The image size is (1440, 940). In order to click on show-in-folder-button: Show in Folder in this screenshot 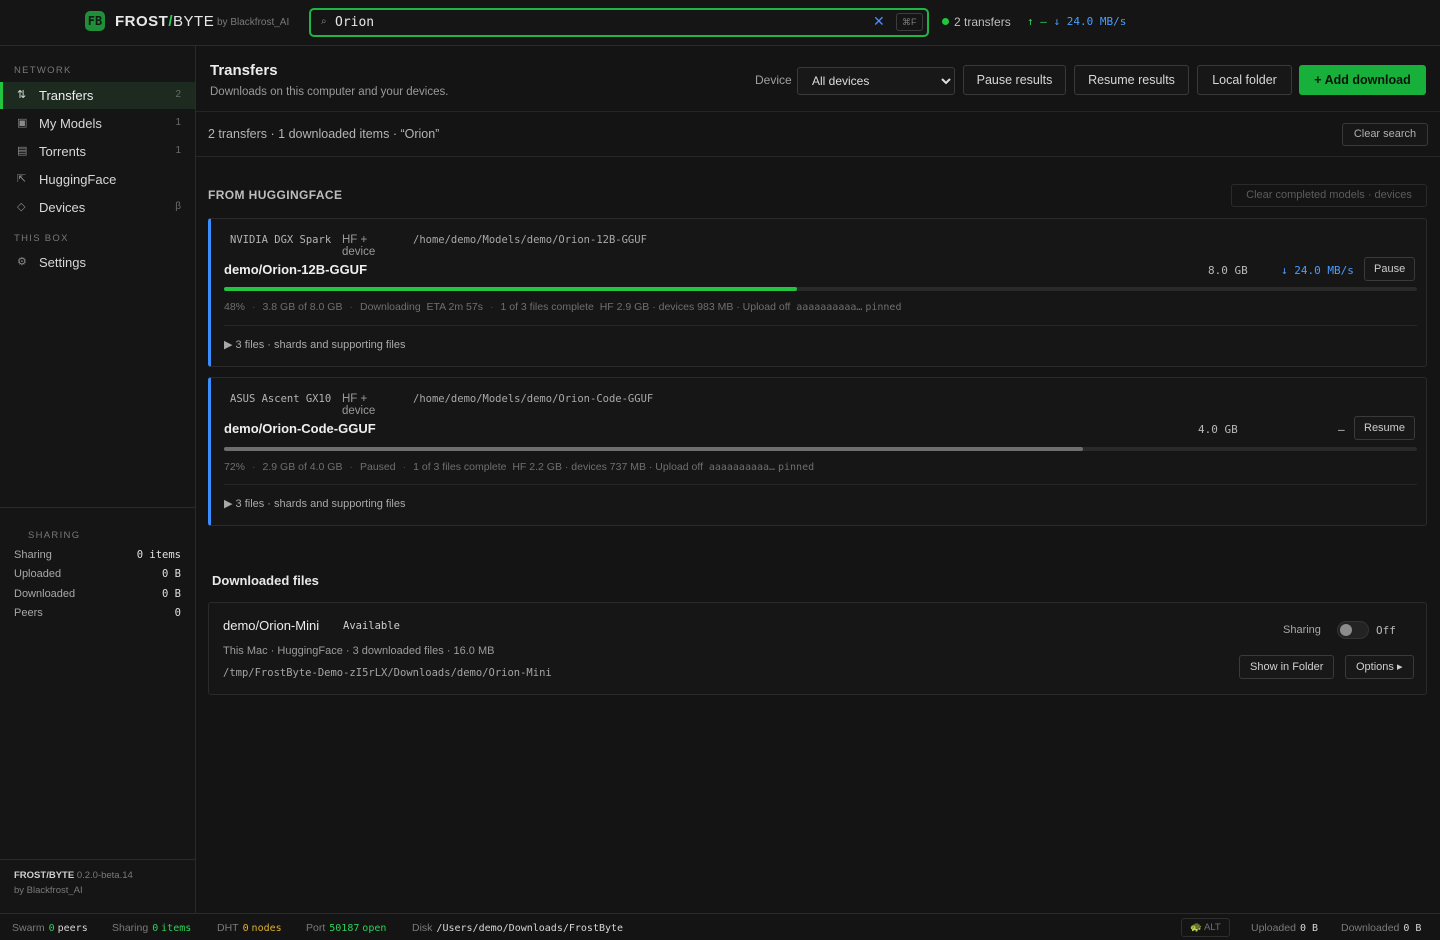, I will do `click(1287, 667)`.